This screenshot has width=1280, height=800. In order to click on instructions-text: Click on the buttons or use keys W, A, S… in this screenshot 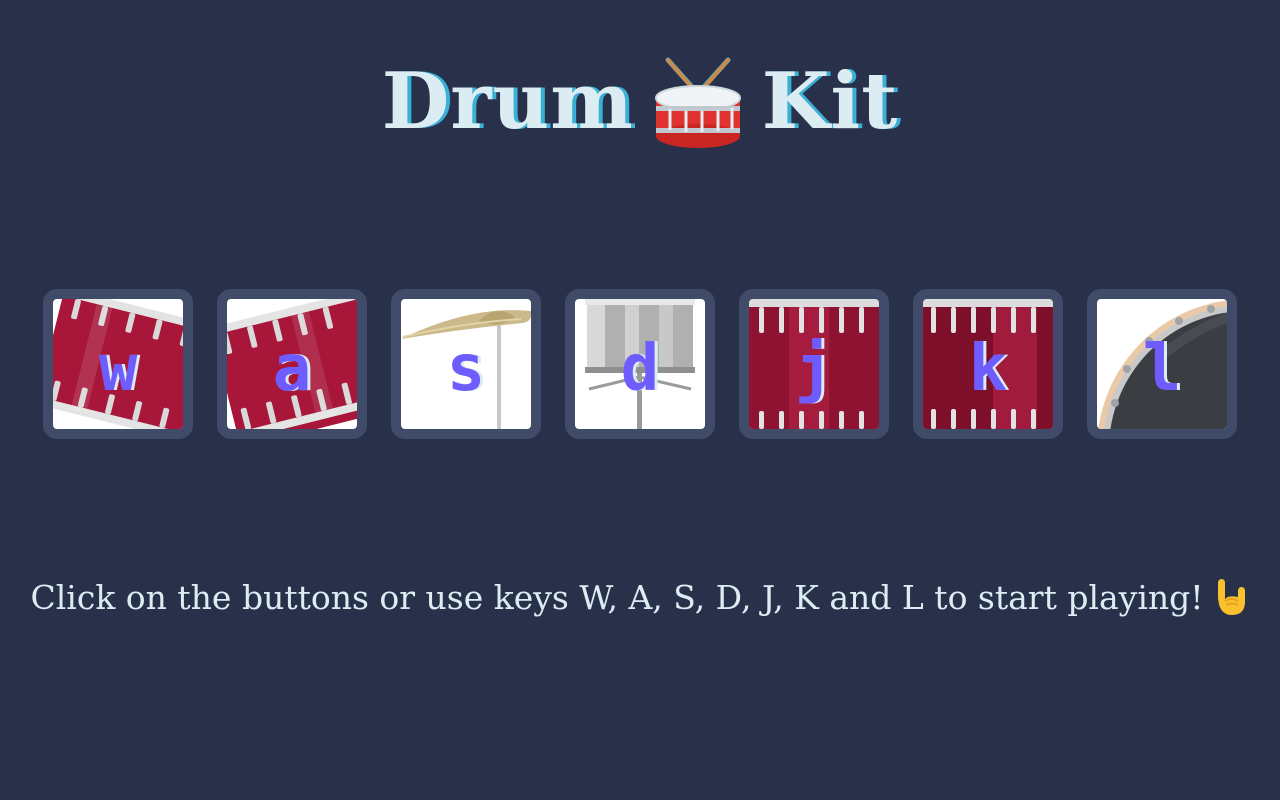, I will do `click(617, 597)`.